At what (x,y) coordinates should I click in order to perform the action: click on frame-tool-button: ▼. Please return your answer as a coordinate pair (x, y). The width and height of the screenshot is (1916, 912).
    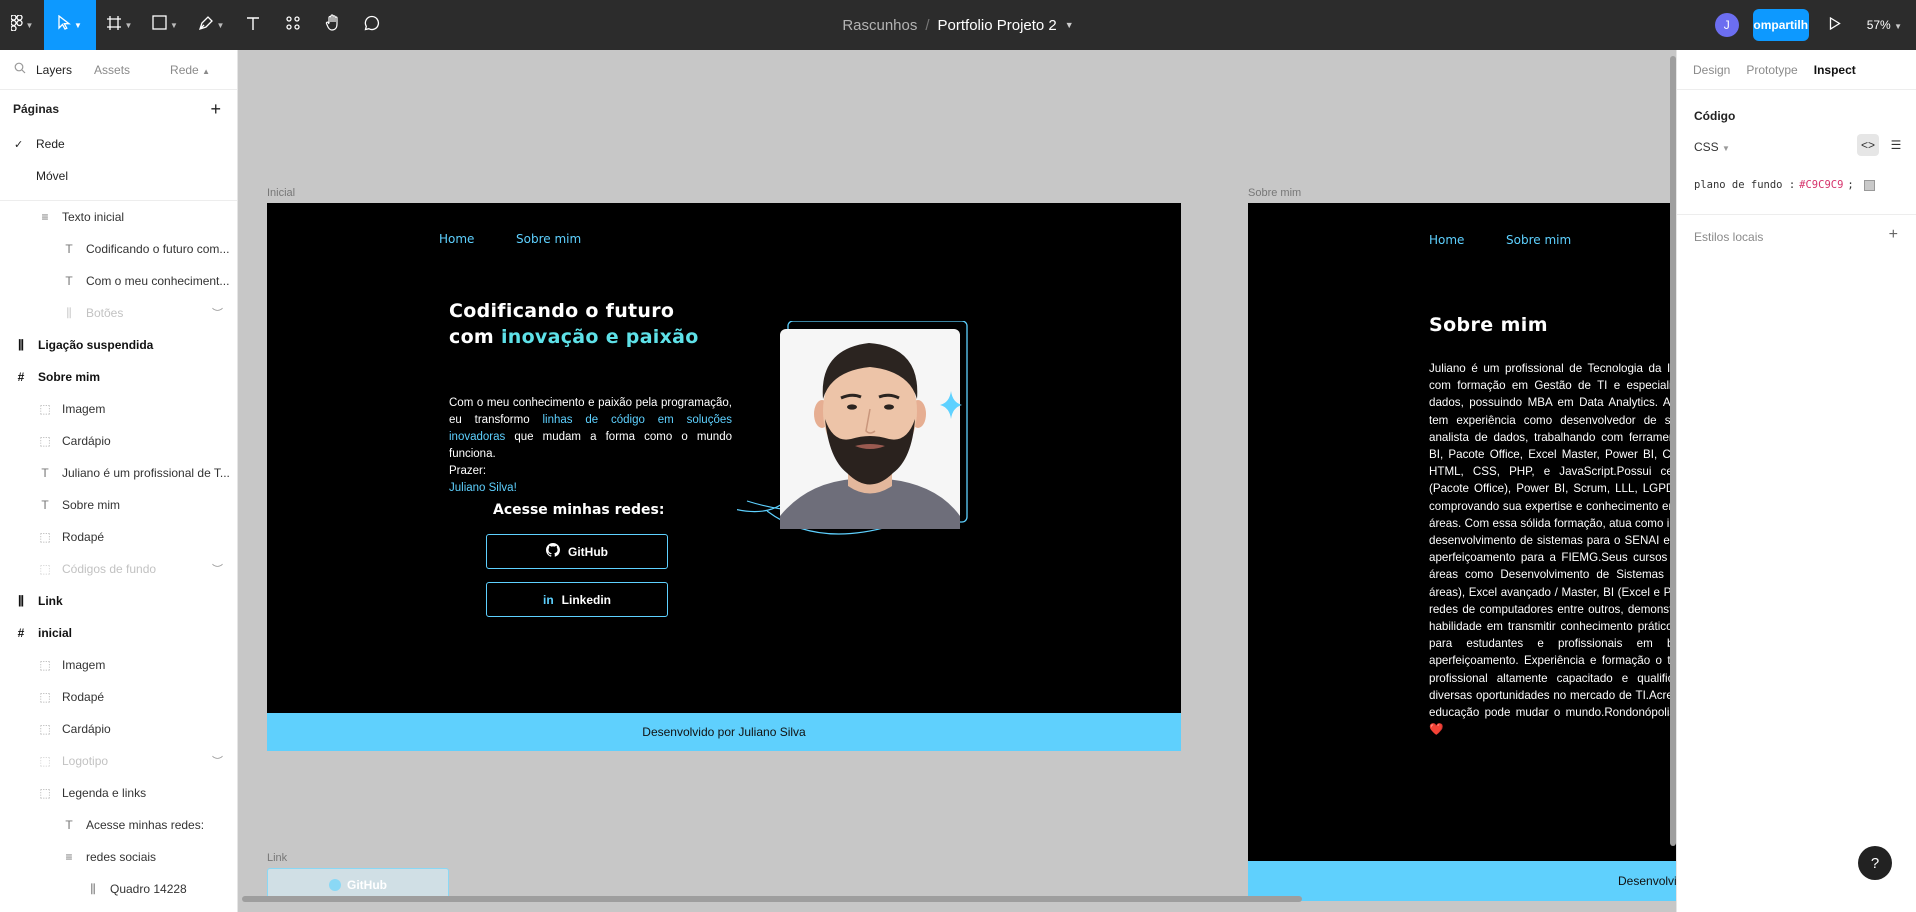
    Looking at the image, I should click on (119, 25).